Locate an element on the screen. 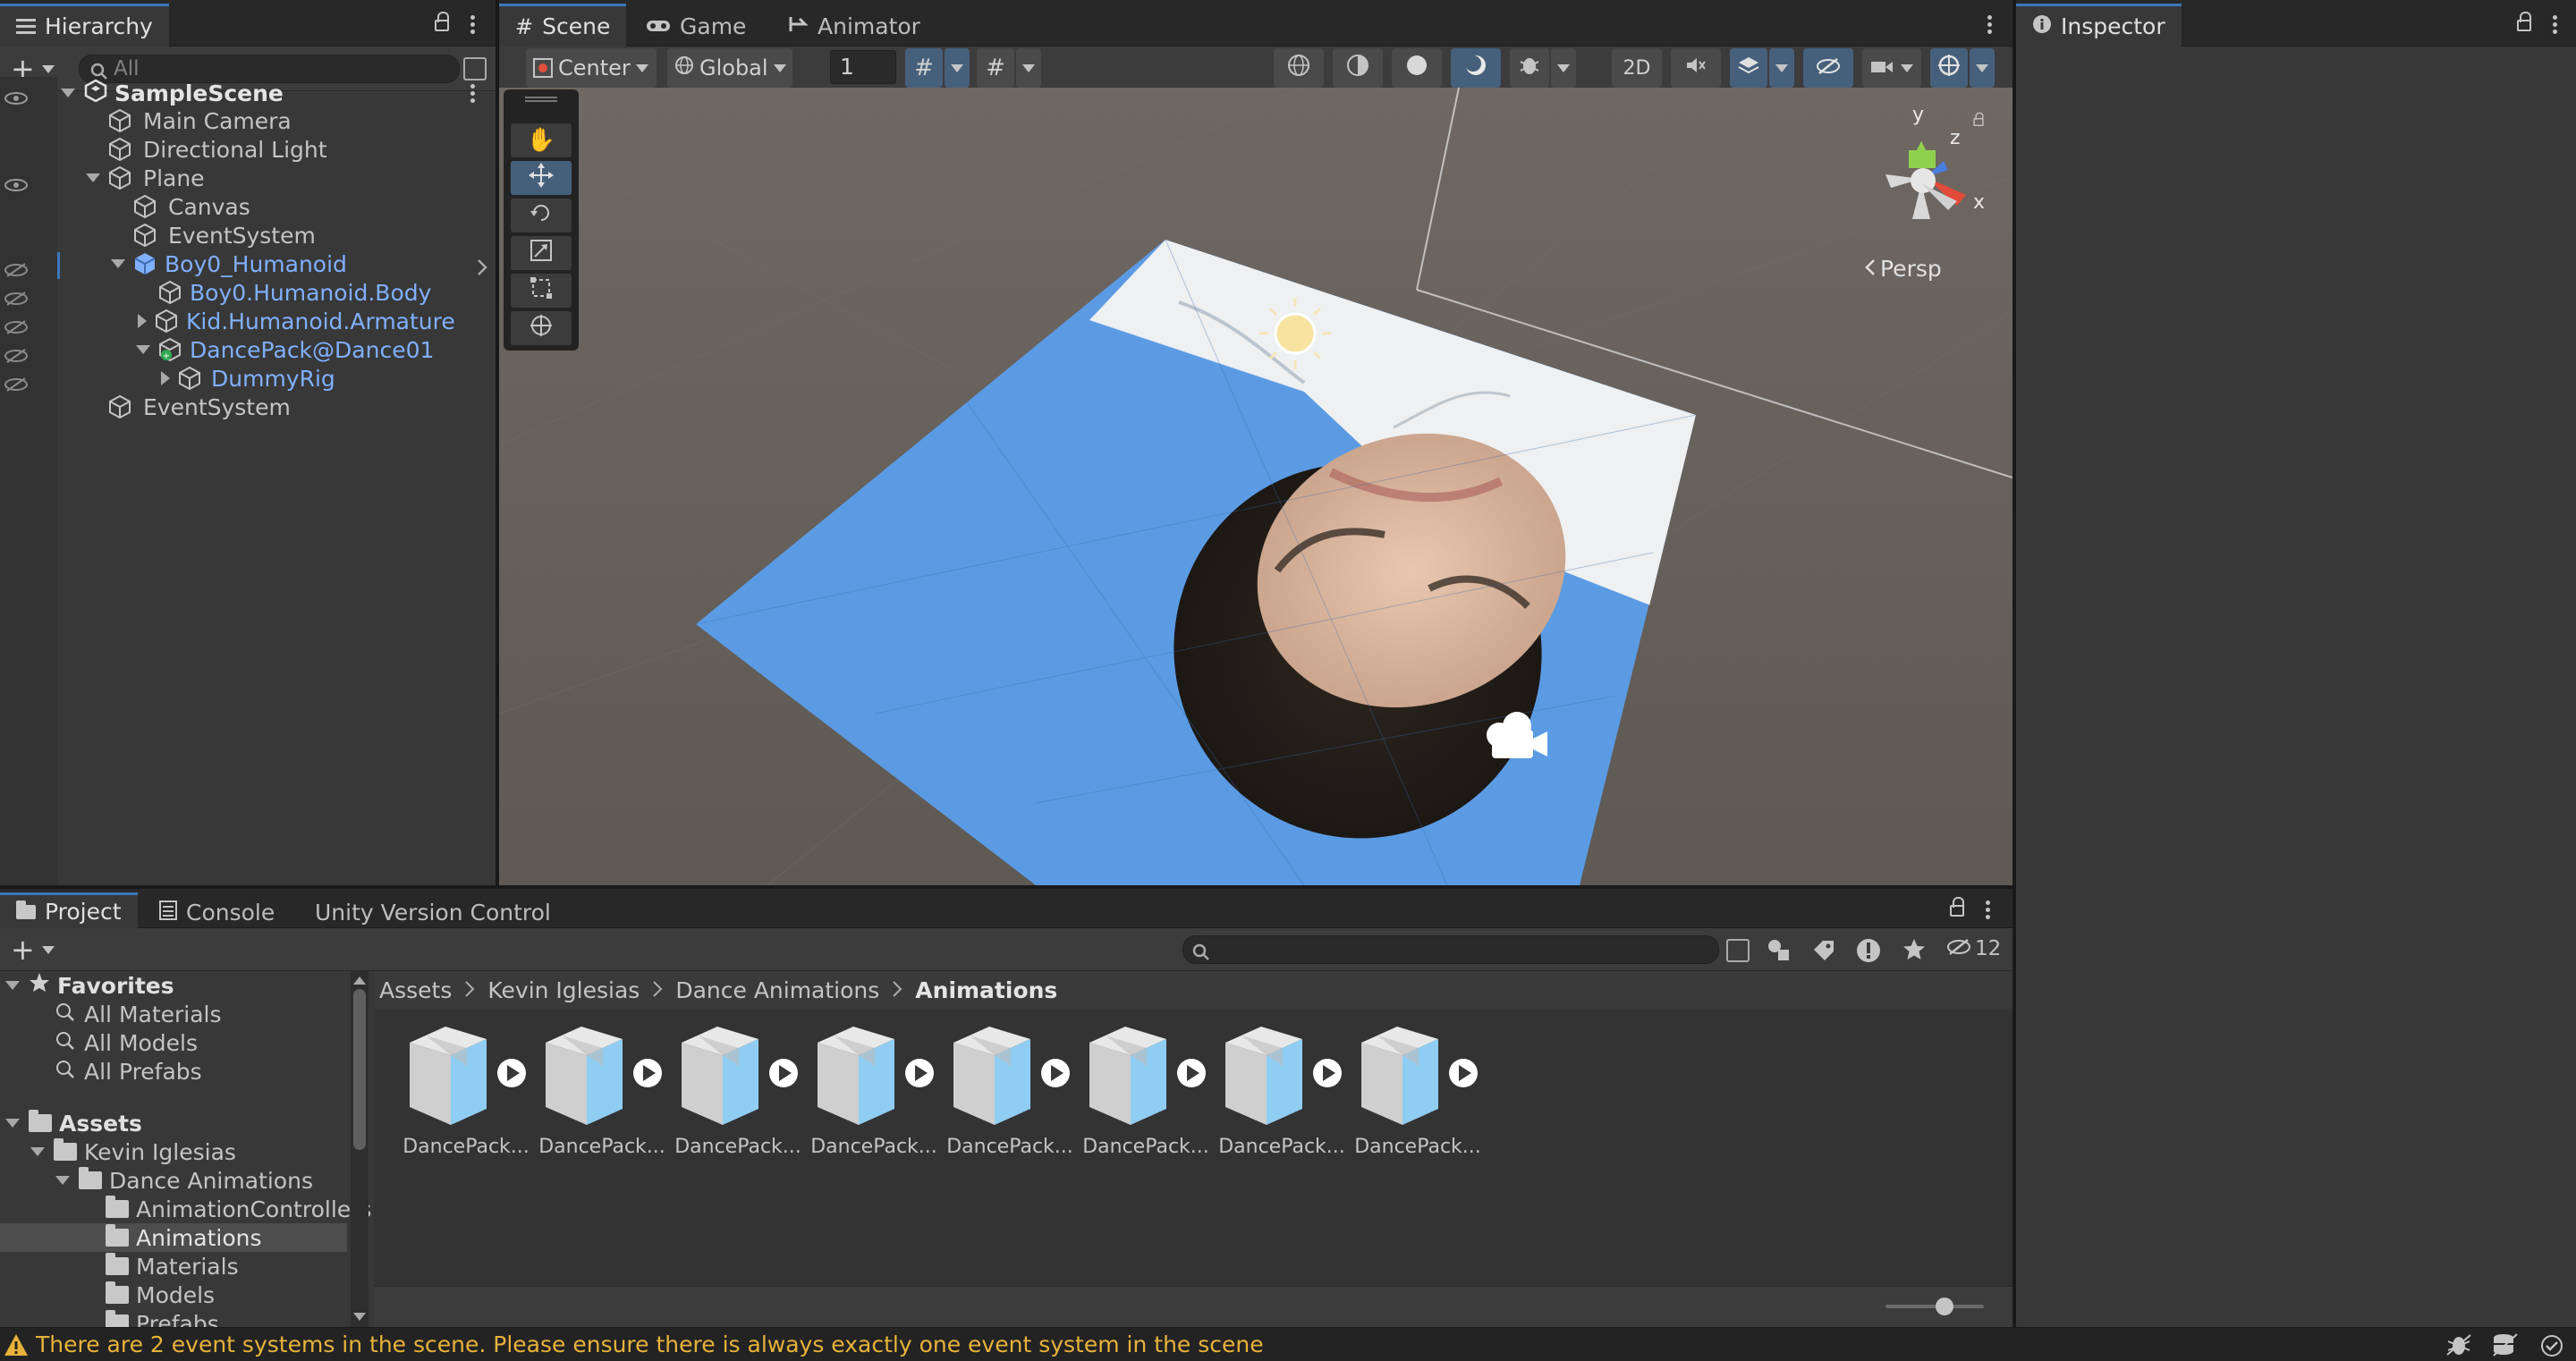 This screenshot has width=2576, height=1361. draw-mode-shaded-wireframe-button is located at coordinates (1358, 68).